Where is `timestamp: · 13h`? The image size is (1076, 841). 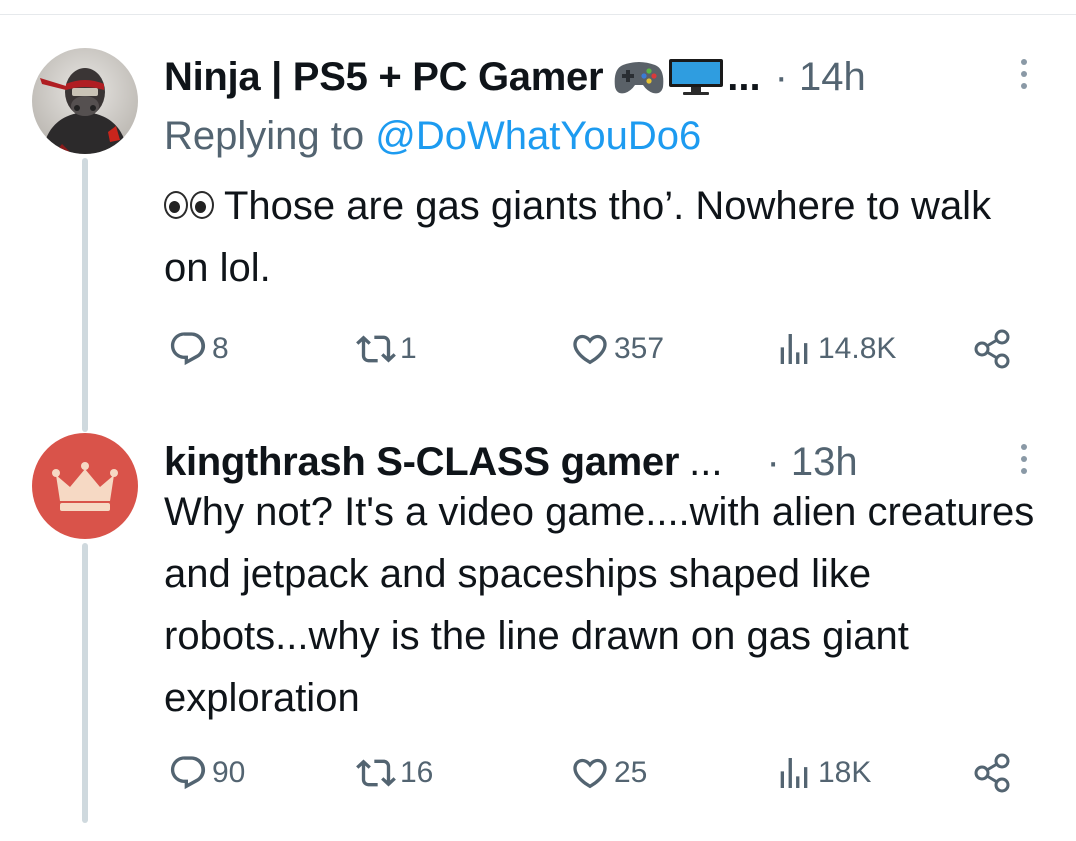
timestamp: · 13h is located at coordinates (811, 462).